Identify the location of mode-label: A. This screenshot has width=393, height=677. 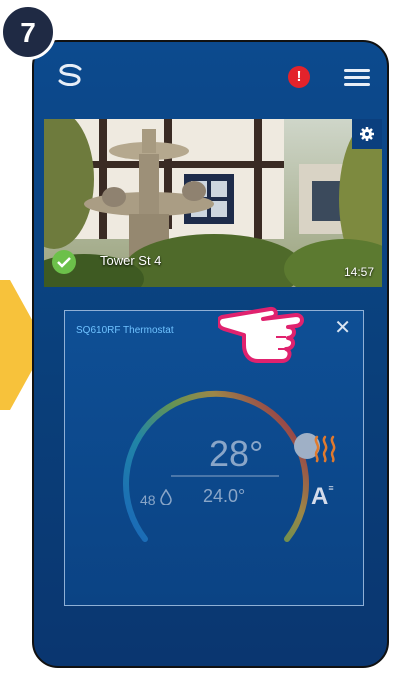
(320, 496).